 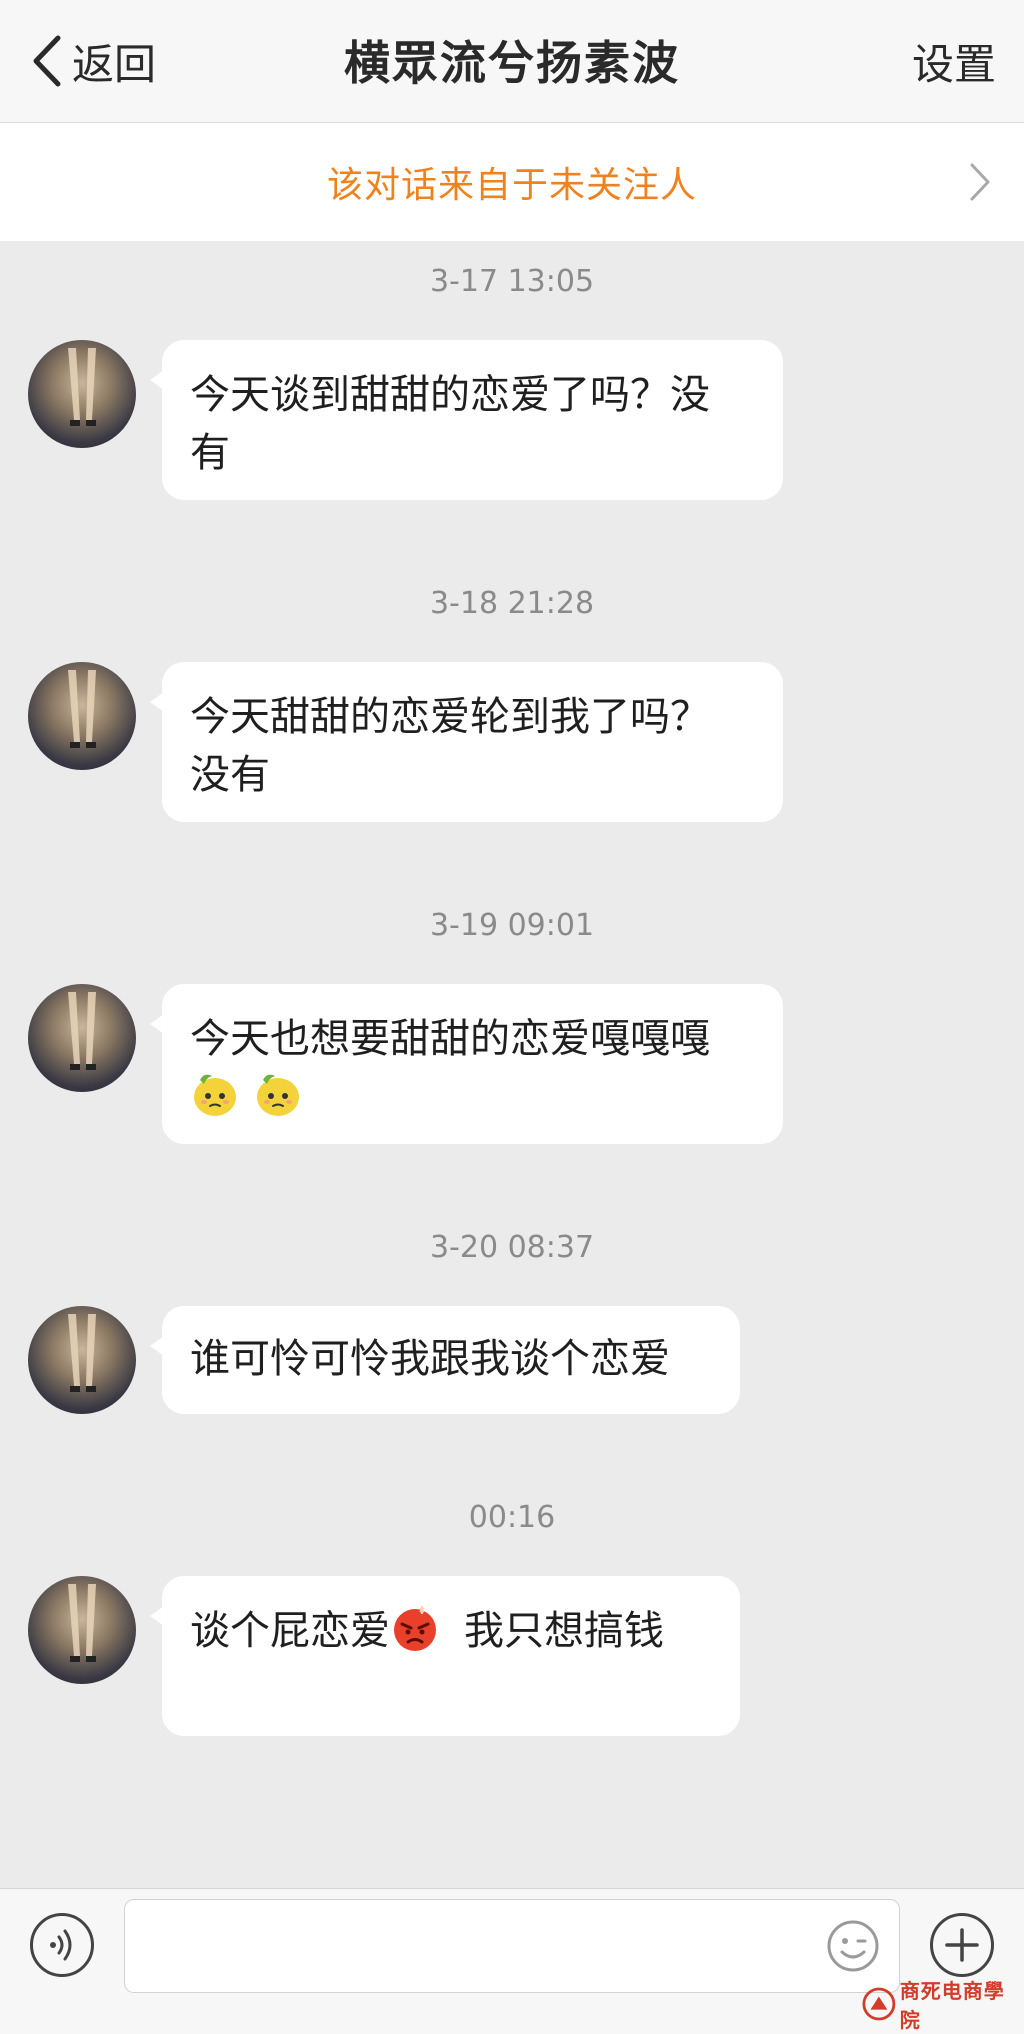 I want to click on add-button, so click(x=962, y=1945).